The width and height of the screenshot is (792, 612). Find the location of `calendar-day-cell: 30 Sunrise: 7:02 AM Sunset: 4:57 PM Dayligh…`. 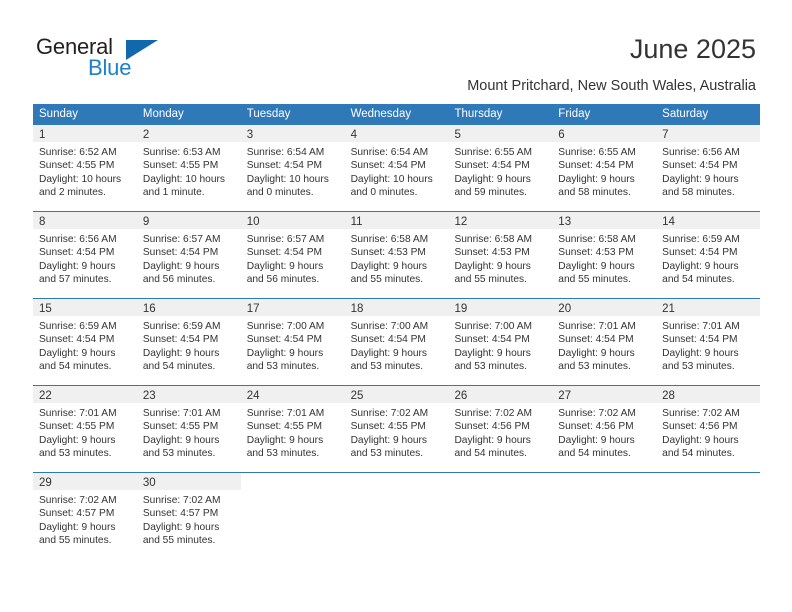

calendar-day-cell: 30 Sunrise: 7:02 AM Sunset: 4:57 PM Dayligh… is located at coordinates (188, 516).